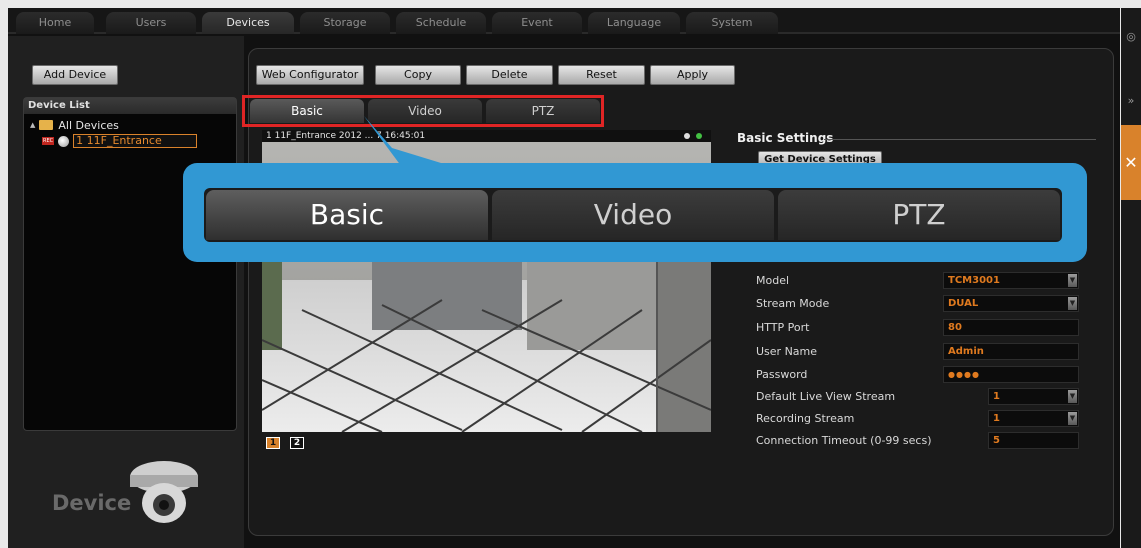  What do you see at coordinates (699, 136) in the screenshot?
I see `online-dot-icon` at bounding box center [699, 136].